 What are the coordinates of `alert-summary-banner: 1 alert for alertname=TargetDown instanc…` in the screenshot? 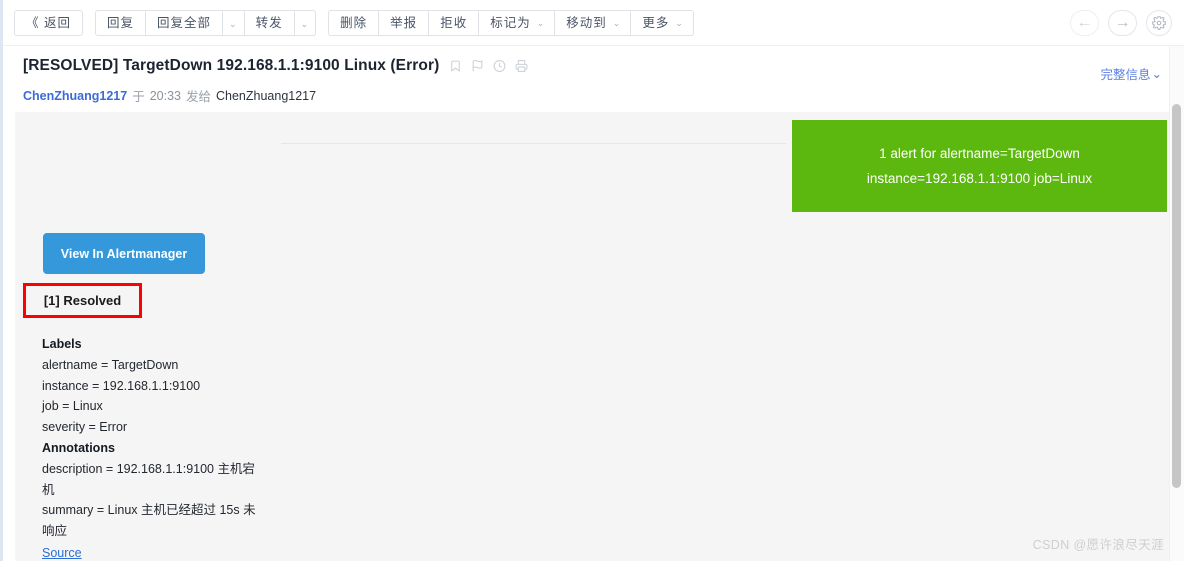 It's located at (979, 166).